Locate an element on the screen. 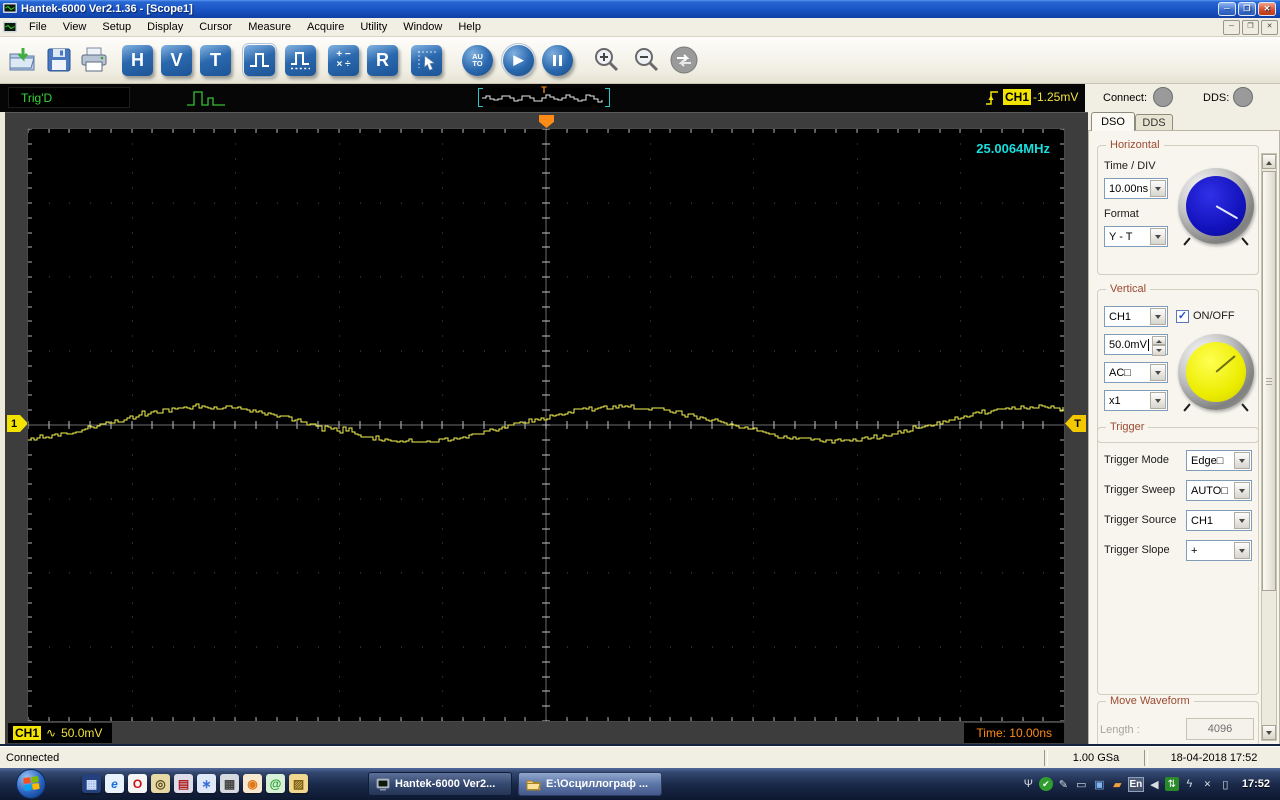  menu-file: File is located at coordinates (38, 27).